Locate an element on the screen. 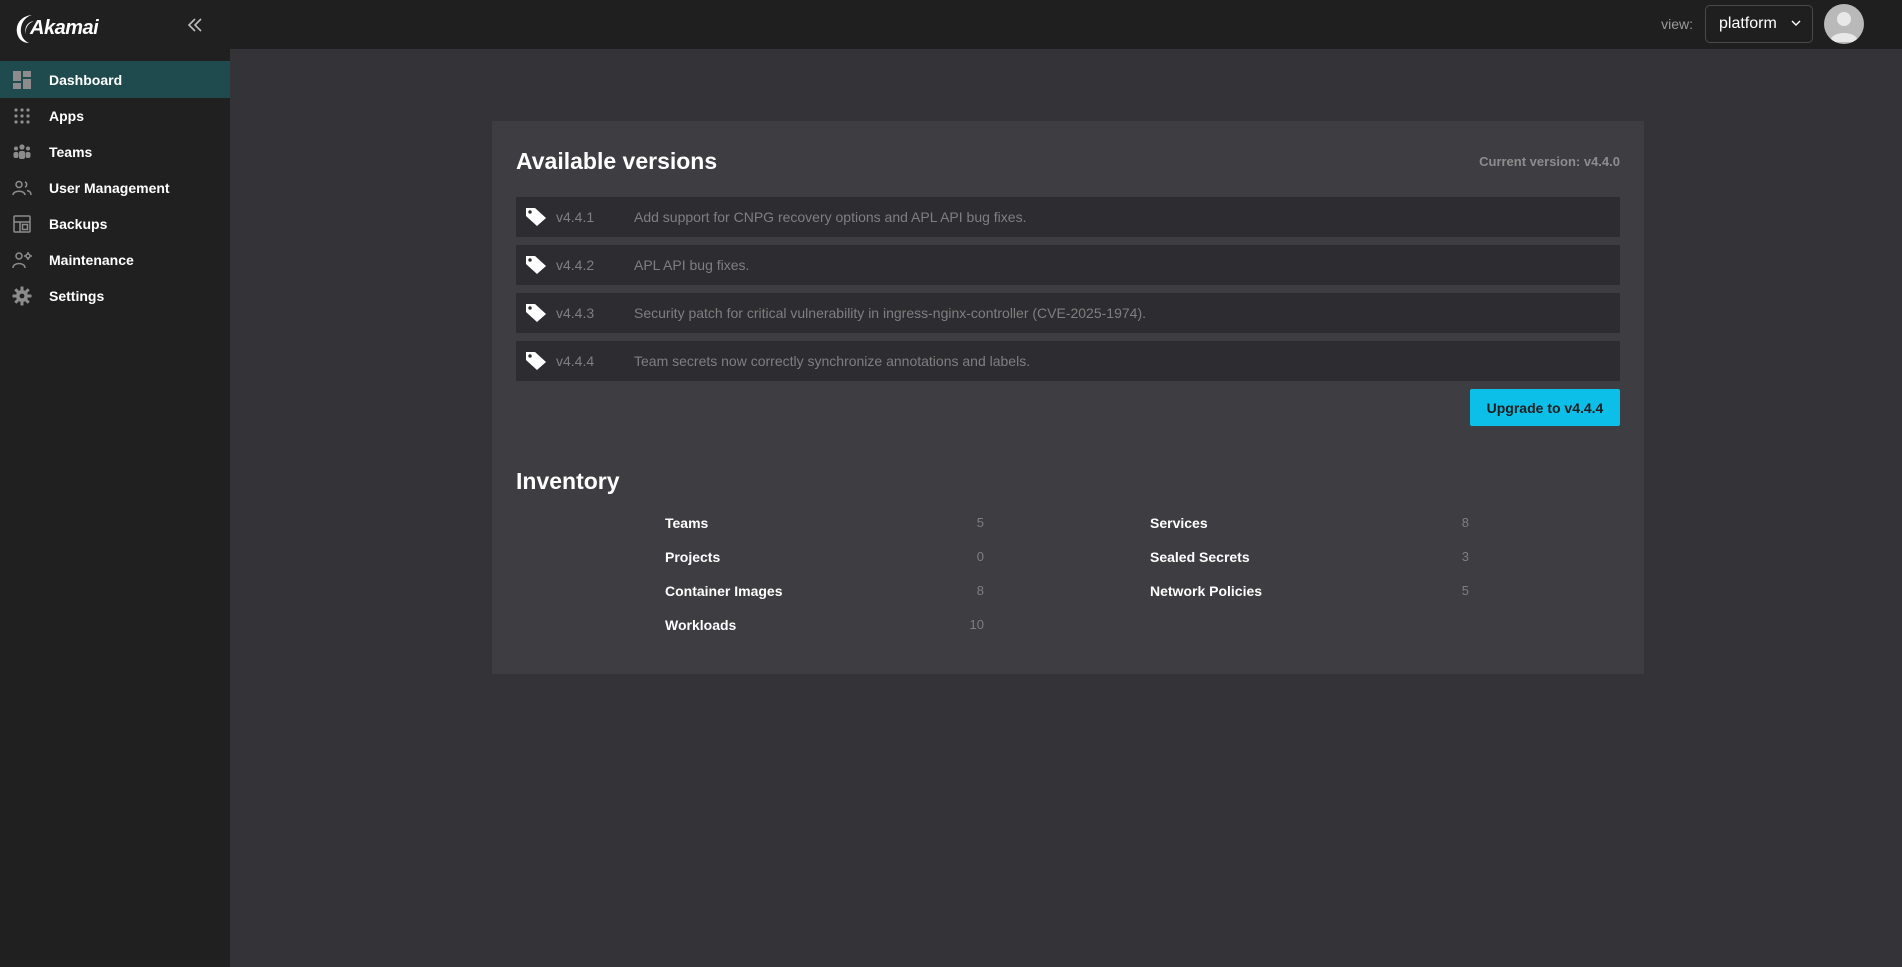 The height and width of the screenshot is (967, 1902). upgrade-button: Upgrade to v4.4.4 is located at coordinates (1545, 407).